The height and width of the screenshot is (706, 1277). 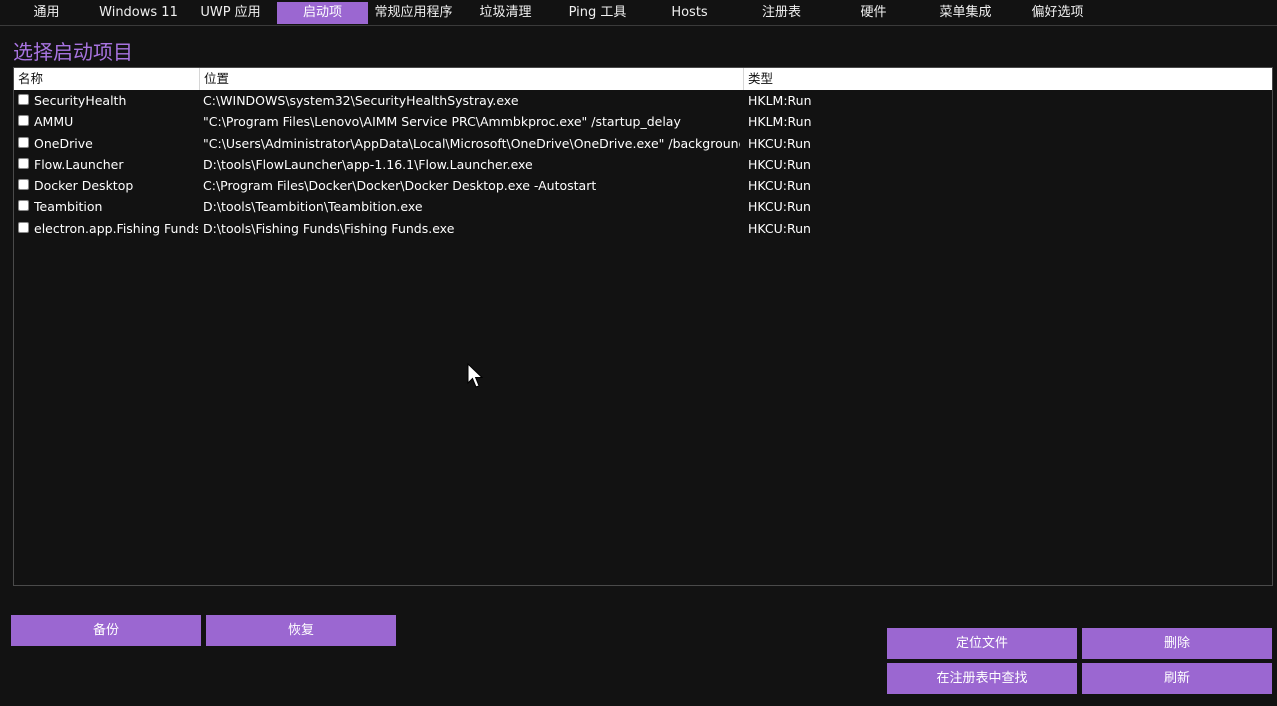 I want to click on locate-file-button: 定位文件, so click(x=982, y=643).